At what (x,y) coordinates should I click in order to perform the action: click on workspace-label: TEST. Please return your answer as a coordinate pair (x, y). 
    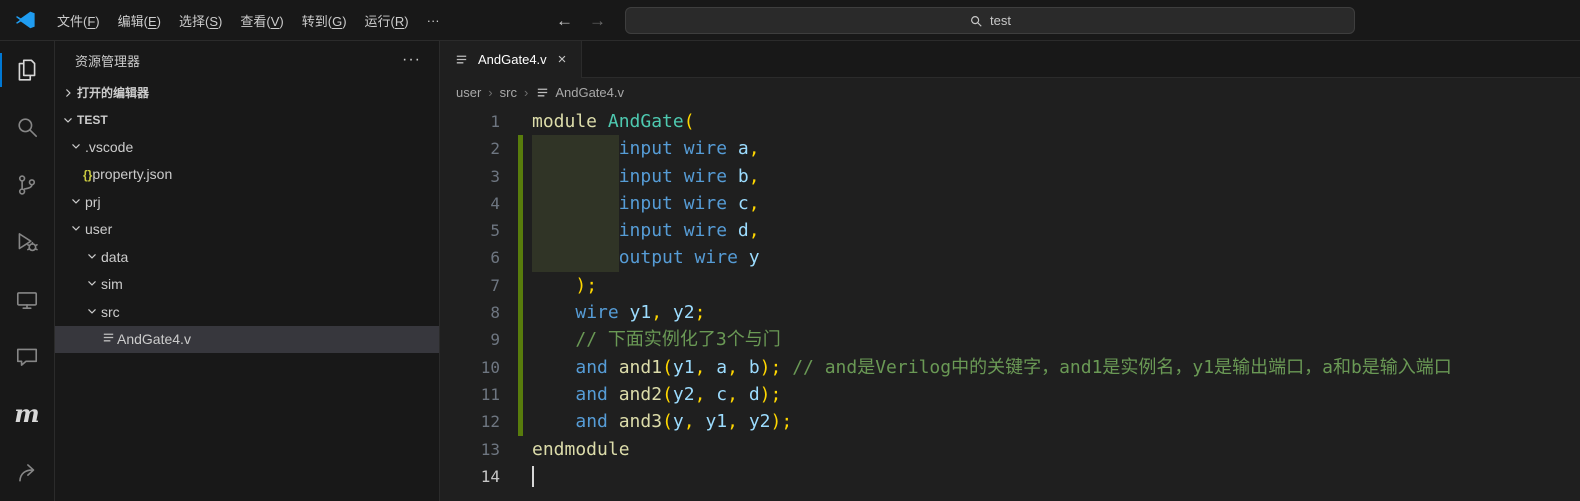
    Looking at the image, I should click on (92, 119).